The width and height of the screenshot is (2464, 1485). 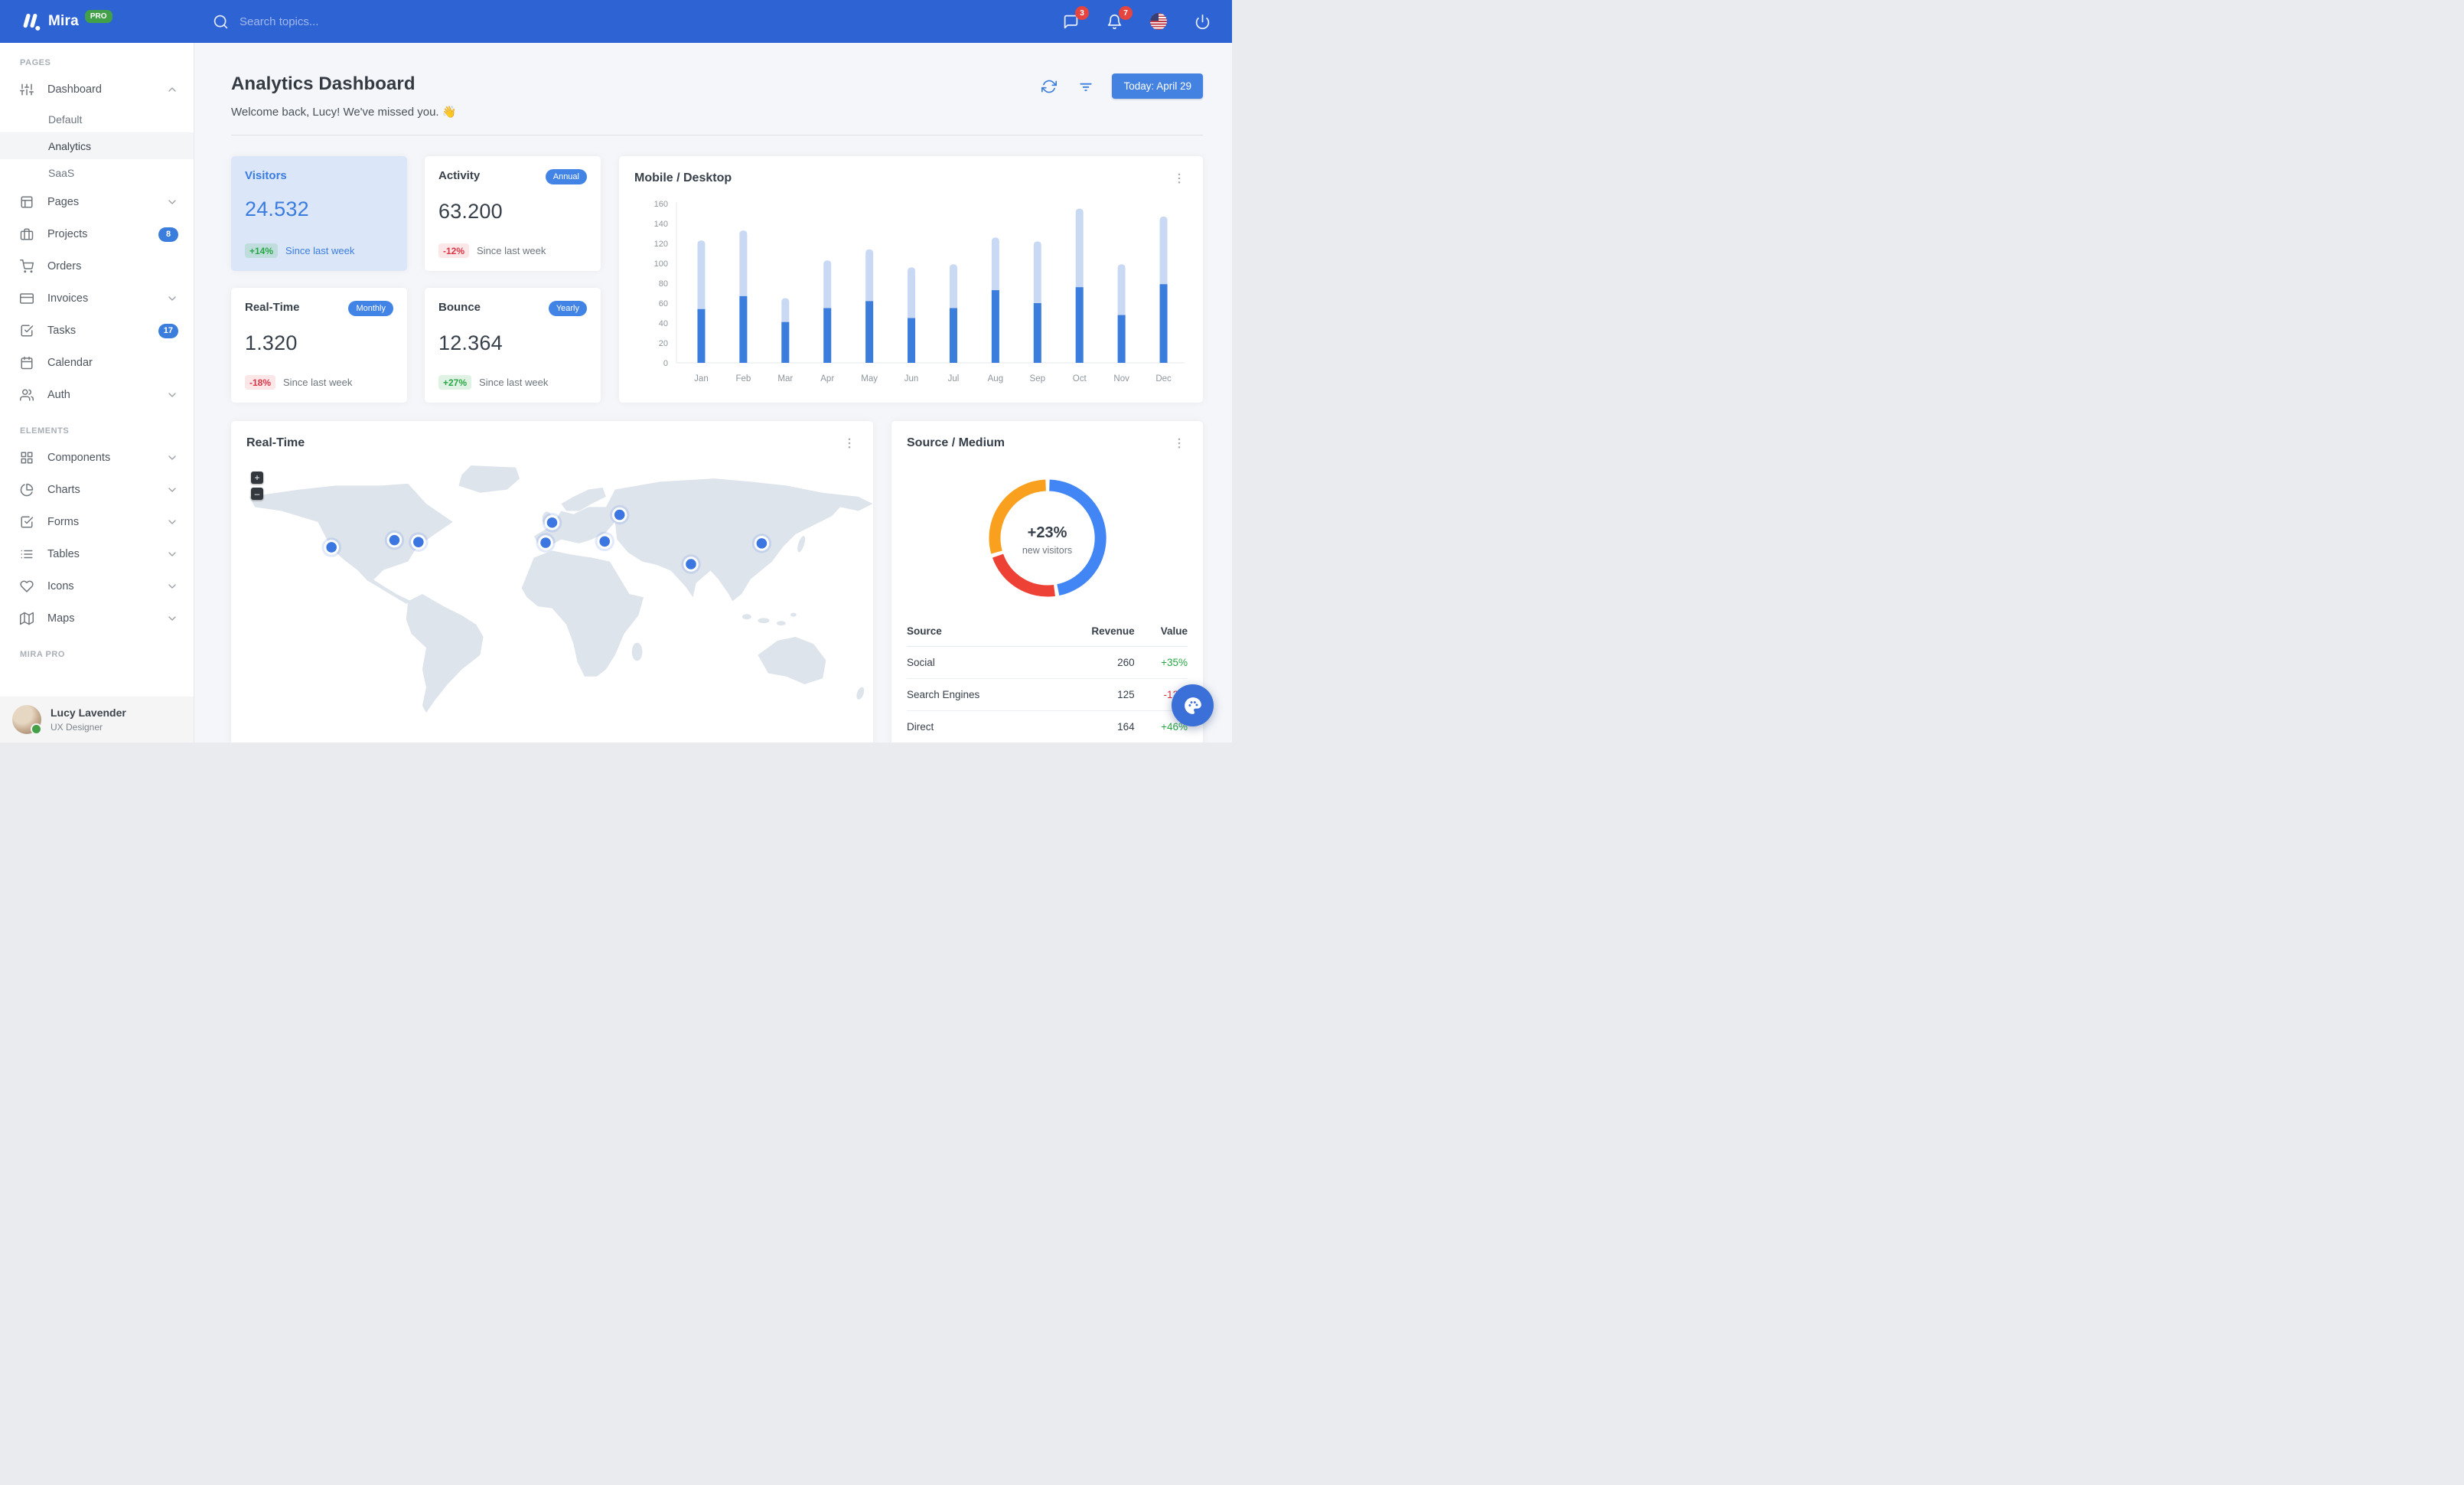 I want to click on user-name: Lucy Lavender UX Designer, so click(x=88, y=719).